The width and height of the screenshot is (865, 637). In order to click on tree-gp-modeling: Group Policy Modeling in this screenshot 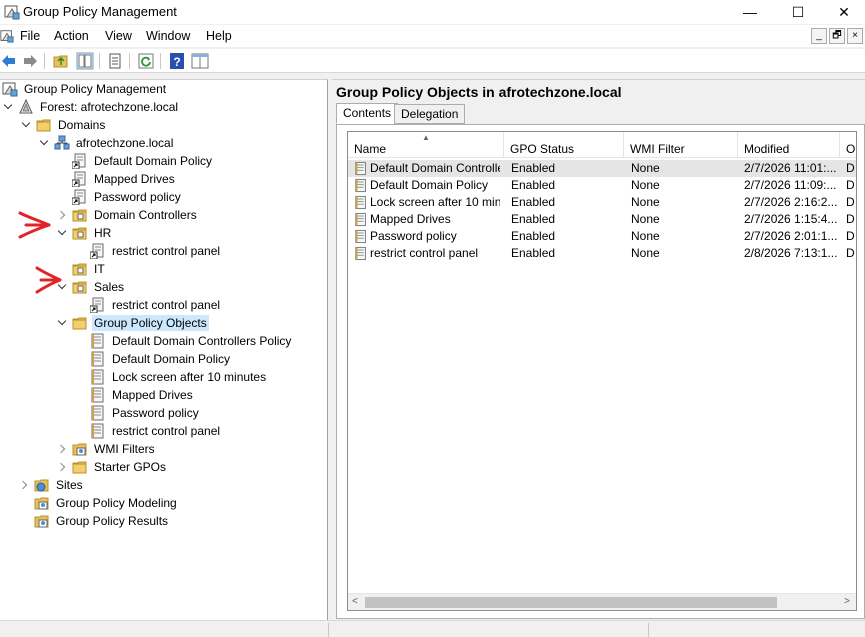, I will do `click(106, 503)`.